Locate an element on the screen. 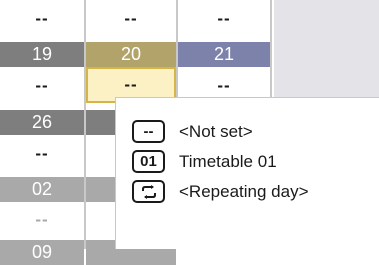  legend-label: Timetable 01 is located at coordinates (228, 161).